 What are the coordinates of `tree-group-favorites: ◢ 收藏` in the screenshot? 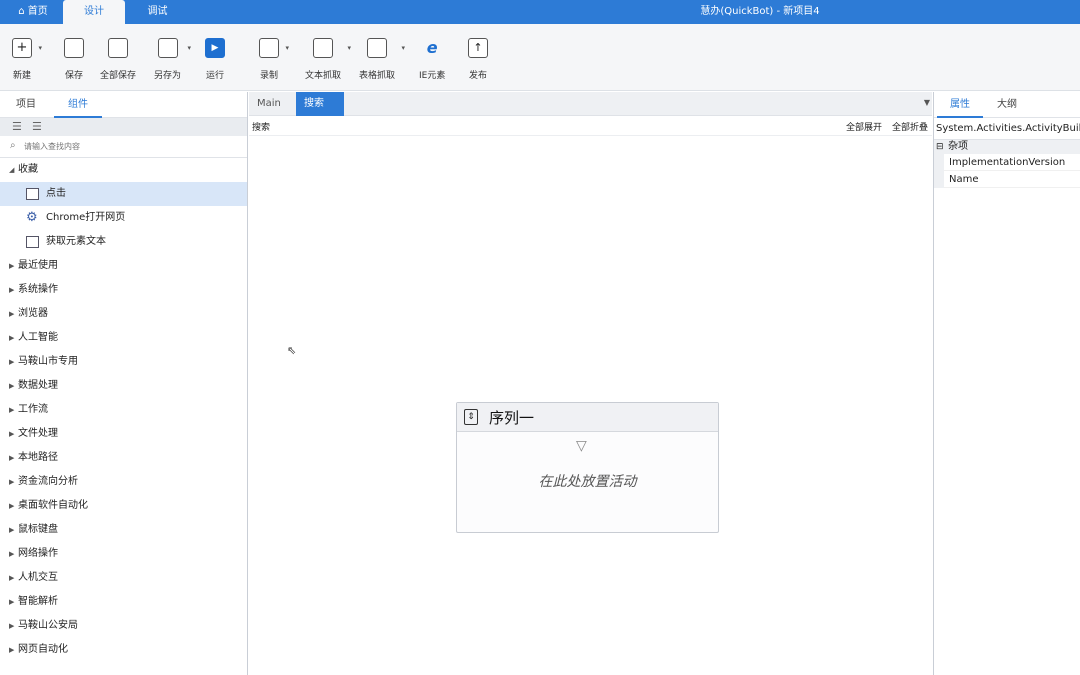 It's located at (123, 170).